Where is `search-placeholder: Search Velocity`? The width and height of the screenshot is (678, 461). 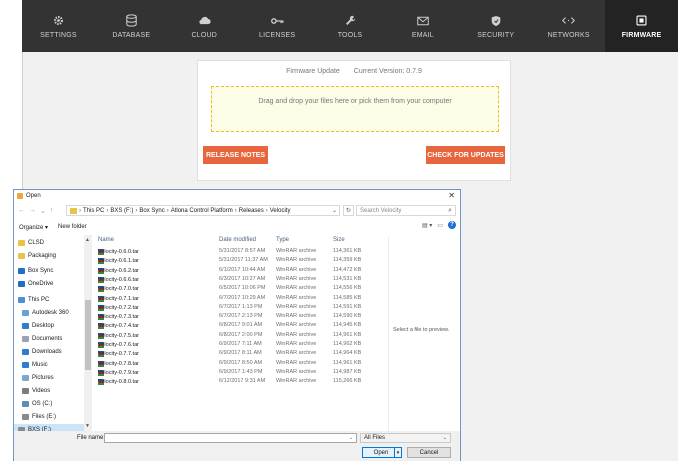 search-placeholder: Search Velocity is located at coordinates (381, 210).